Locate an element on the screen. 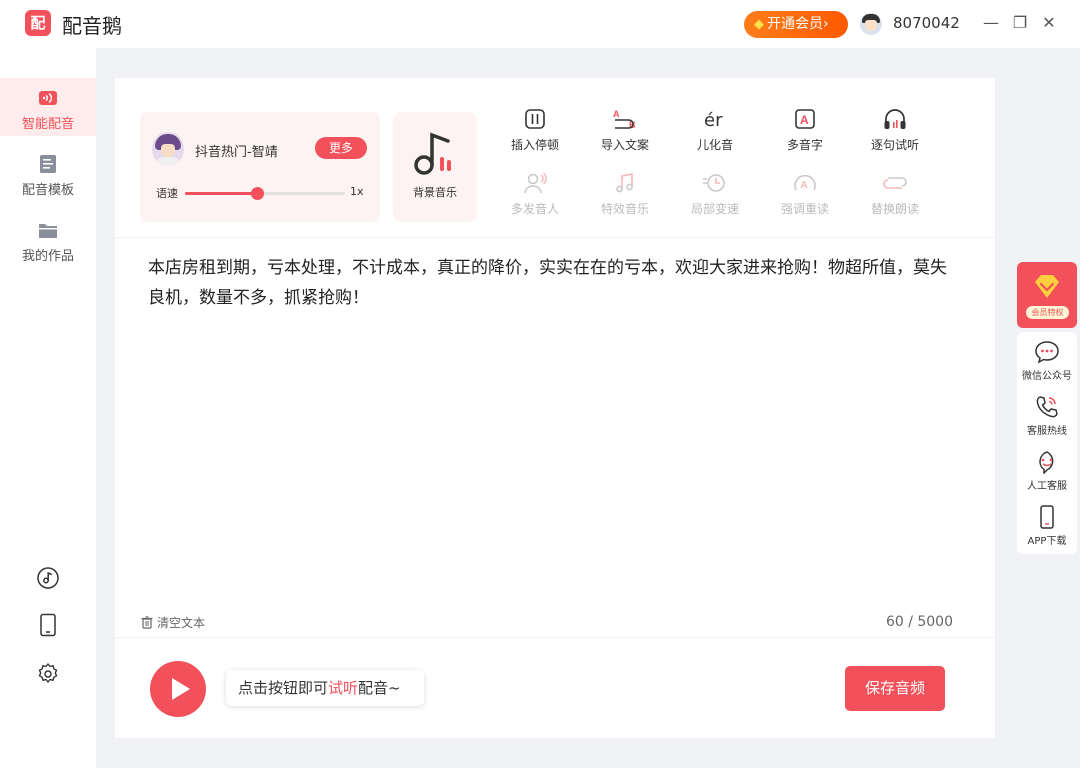  clear-text-button: 清空文本 is located at coordinates (173, 622).